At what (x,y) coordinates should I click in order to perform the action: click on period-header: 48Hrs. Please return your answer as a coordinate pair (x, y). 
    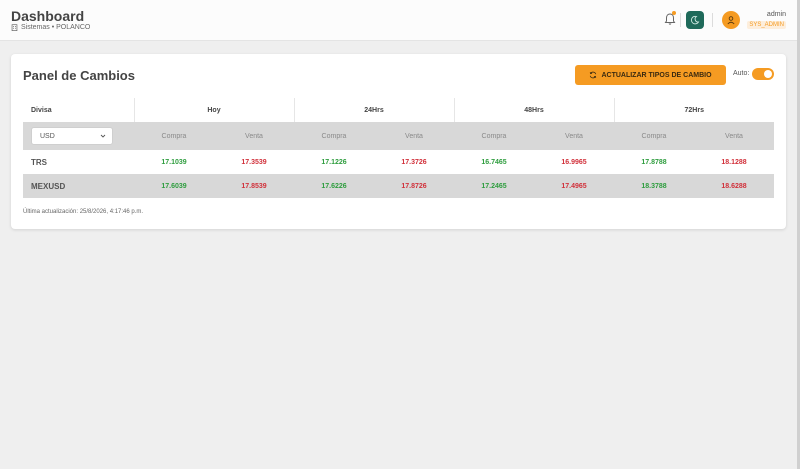
    Looking at the image, I should click on (534, 110).